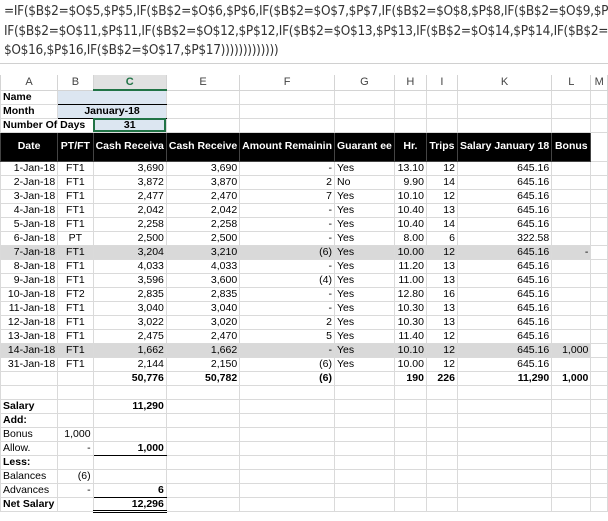 Image resolution: width=608 pixels, height=521 pixels. I want to click on data-cell: 6, so click(441, 238).